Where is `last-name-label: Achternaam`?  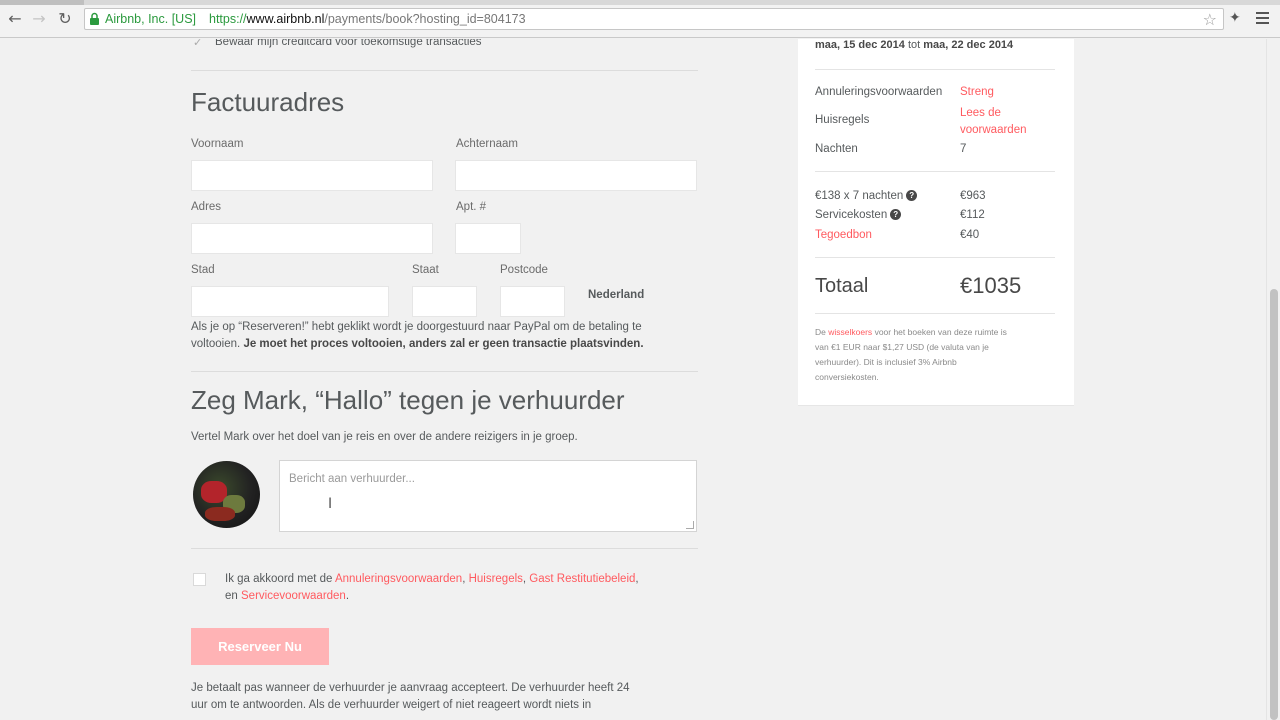 last-name-label: Achternaam is located at coordinates (487, 144).